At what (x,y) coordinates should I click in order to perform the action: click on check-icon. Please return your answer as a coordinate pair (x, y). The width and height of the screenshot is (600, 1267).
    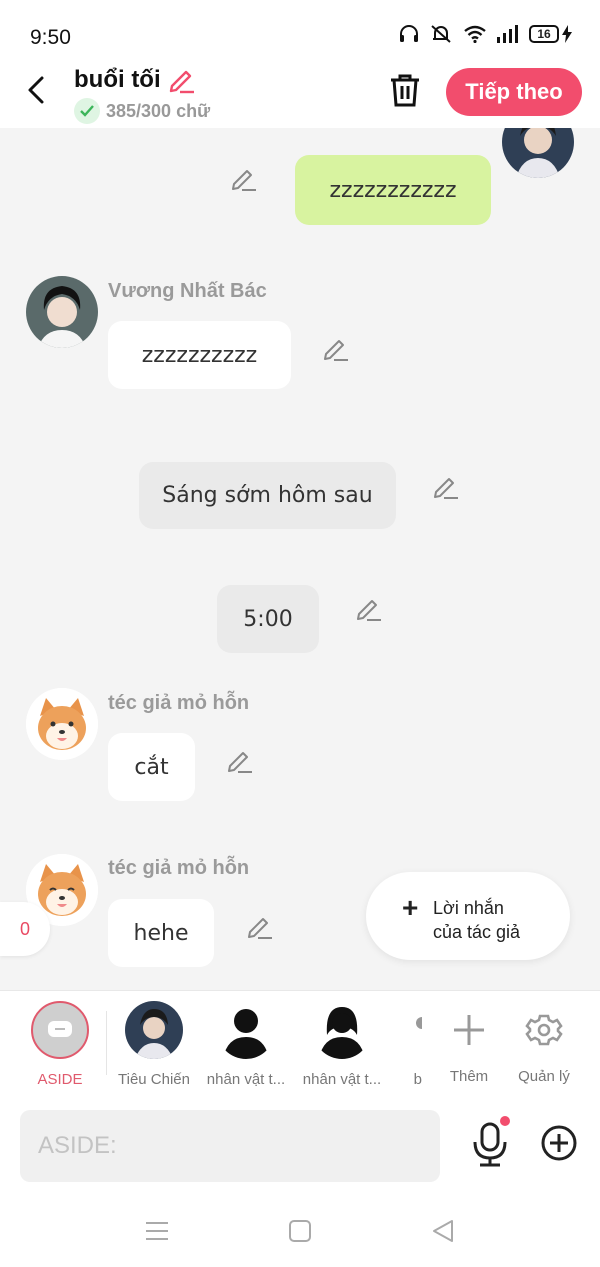
    Looking at the image, I should click on (87, 111).